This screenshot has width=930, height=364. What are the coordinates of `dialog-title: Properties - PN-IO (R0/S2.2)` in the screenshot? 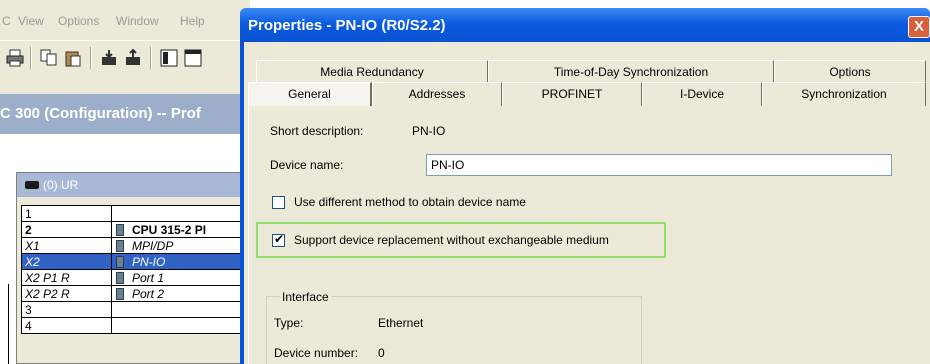 It's located at (347, 25).